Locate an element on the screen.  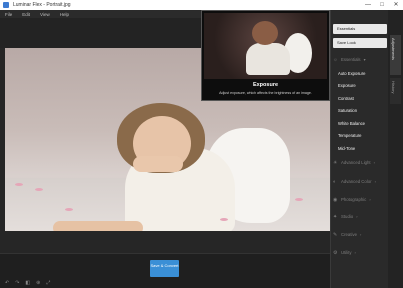
menu-item-saturation: Saturation is located at coordinates (347, 110).